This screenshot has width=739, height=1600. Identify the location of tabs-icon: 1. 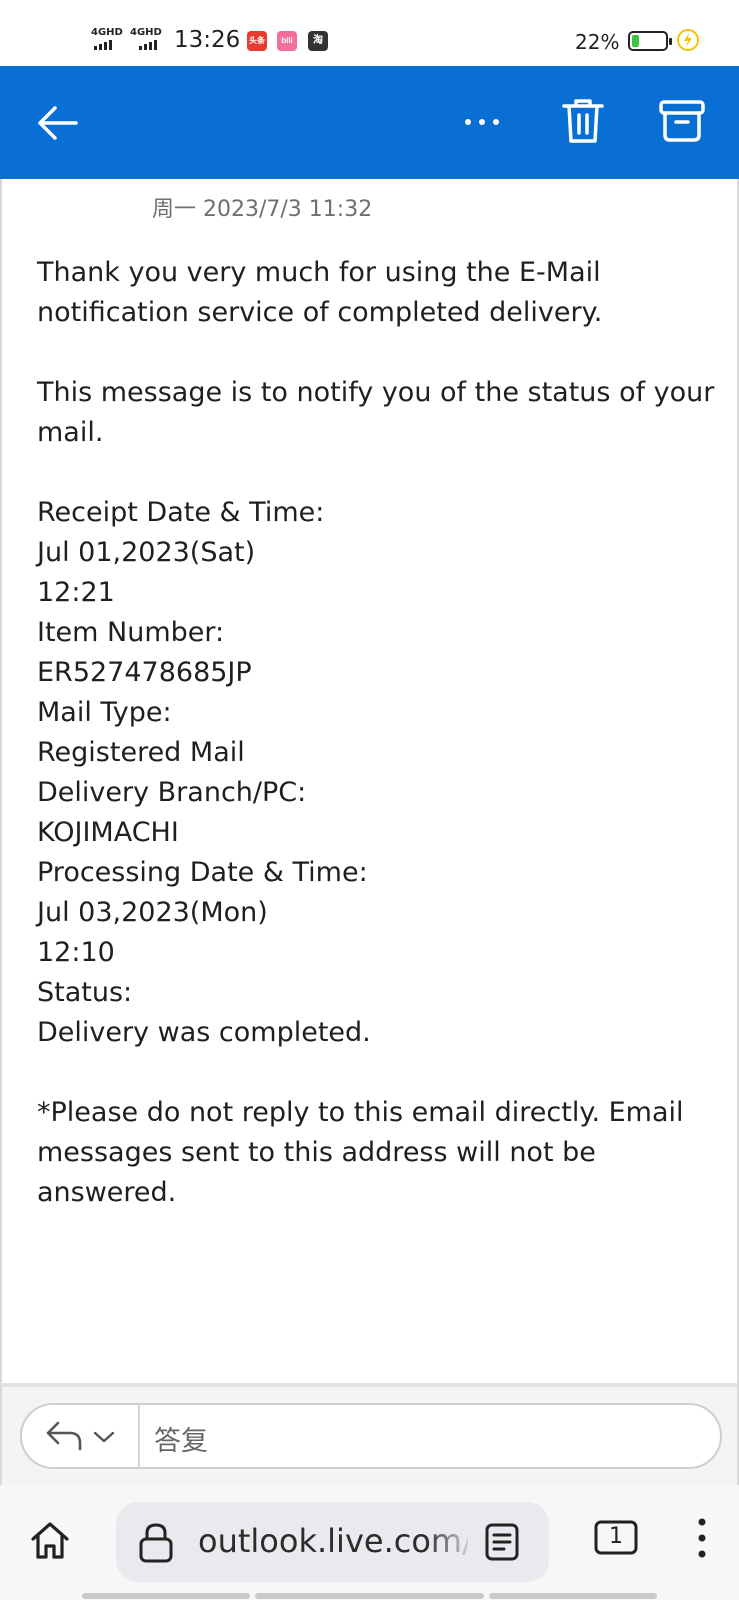
(616, 1538).